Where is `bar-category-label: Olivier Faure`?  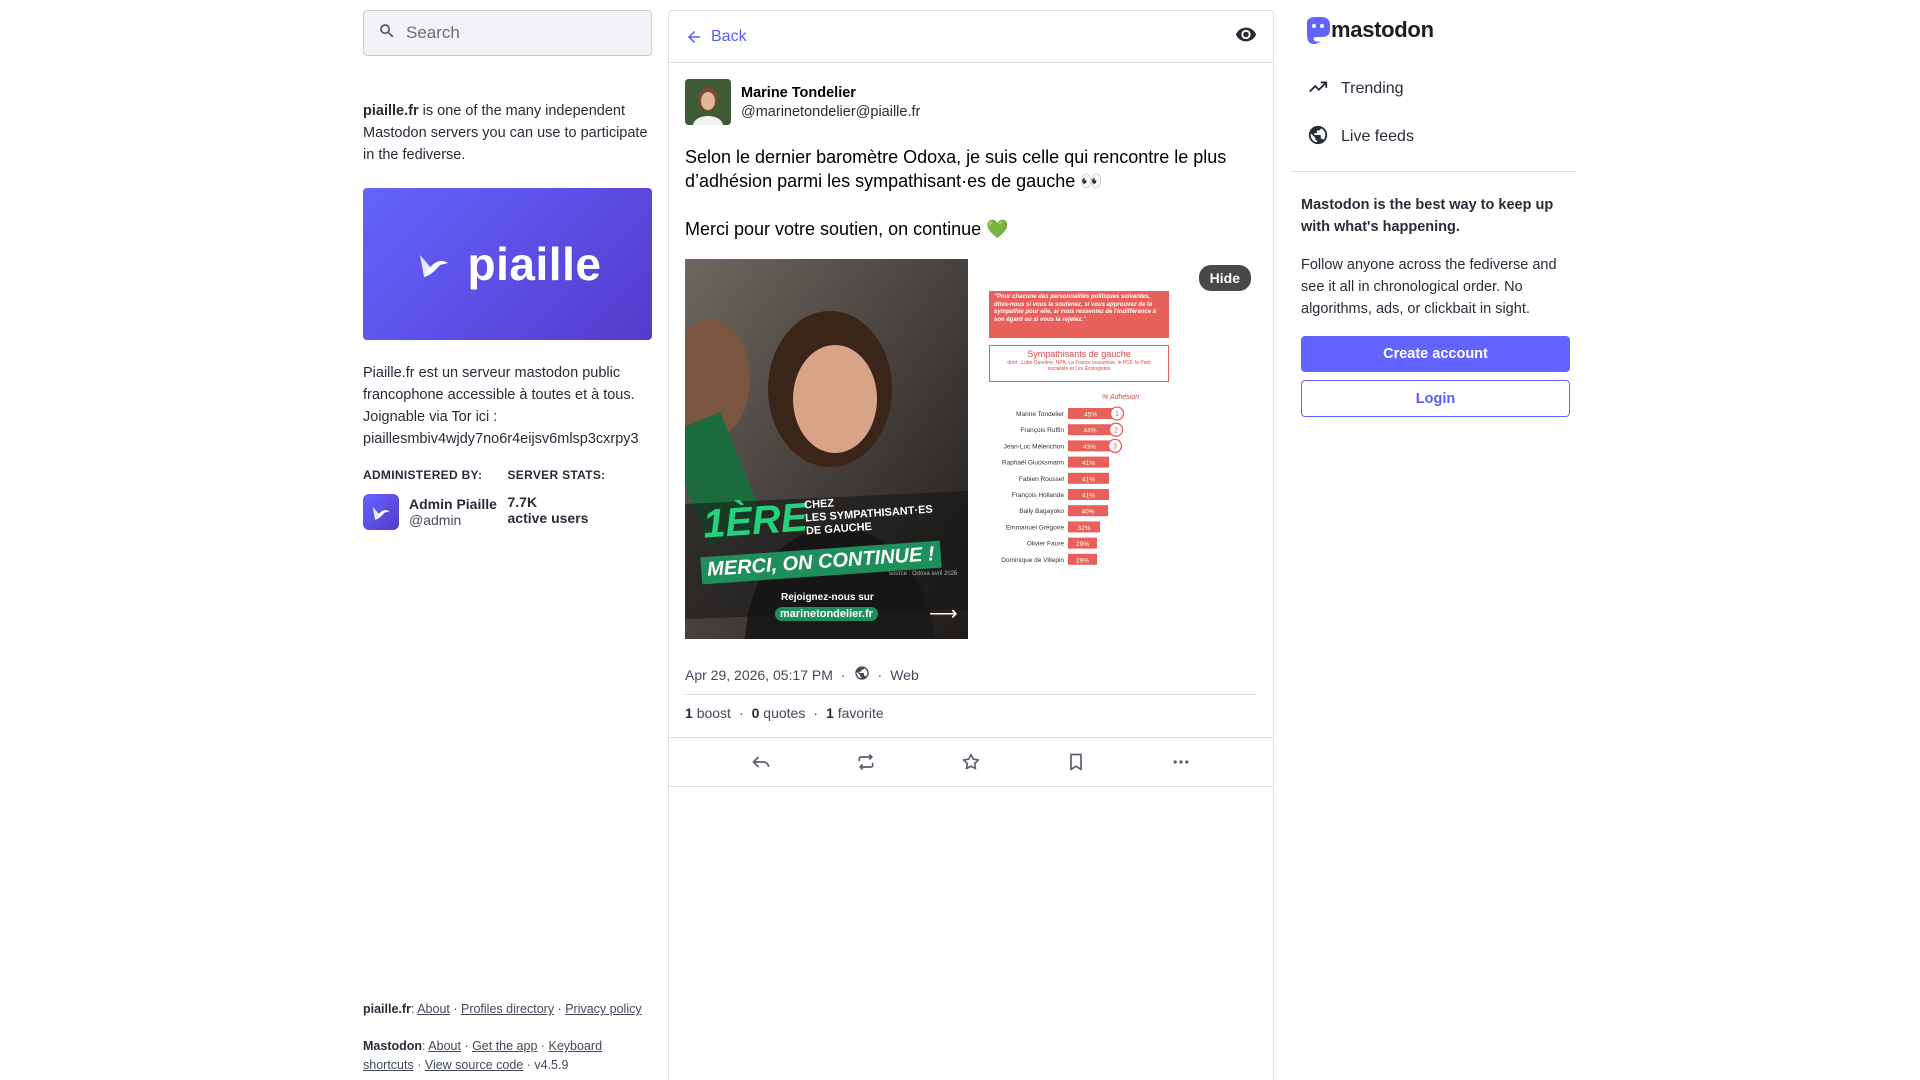
bar-category-label: Olivier Faure is located at coordinates (1046, 544).